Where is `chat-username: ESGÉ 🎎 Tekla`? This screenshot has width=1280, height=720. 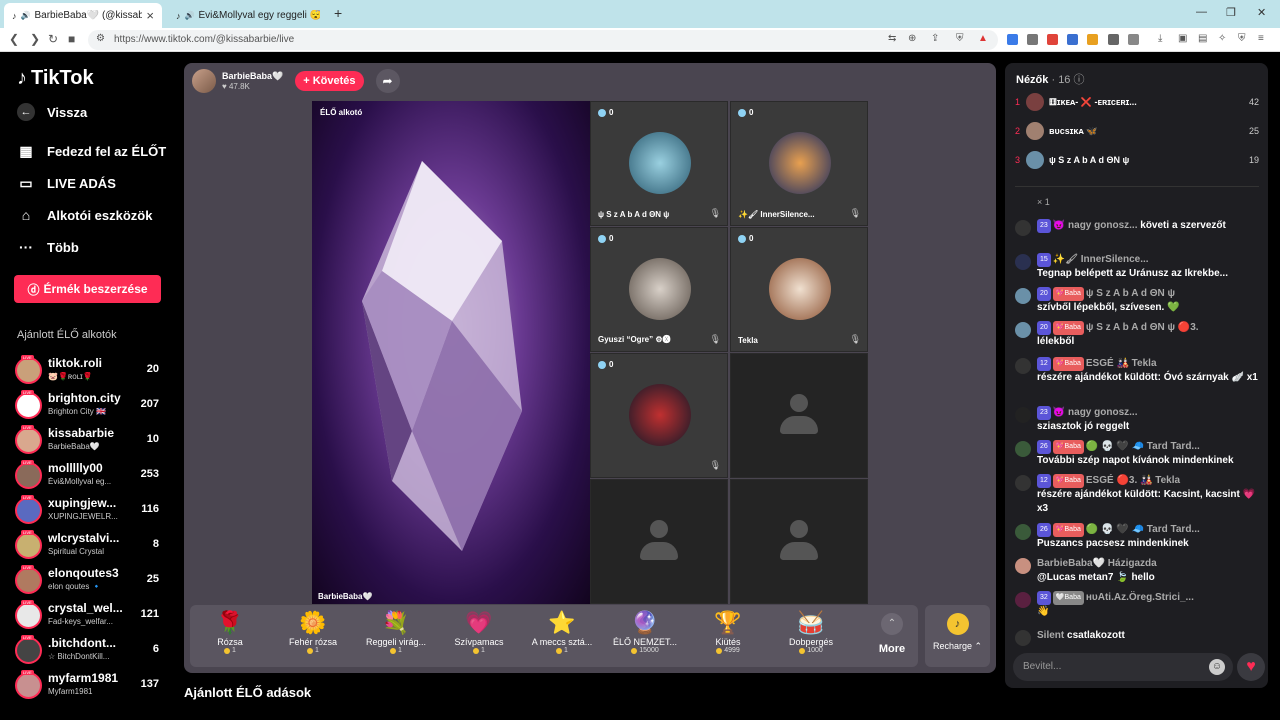 chat-username: ESGÉ 🎎 Tekla is located at coordinates (1121, 363).